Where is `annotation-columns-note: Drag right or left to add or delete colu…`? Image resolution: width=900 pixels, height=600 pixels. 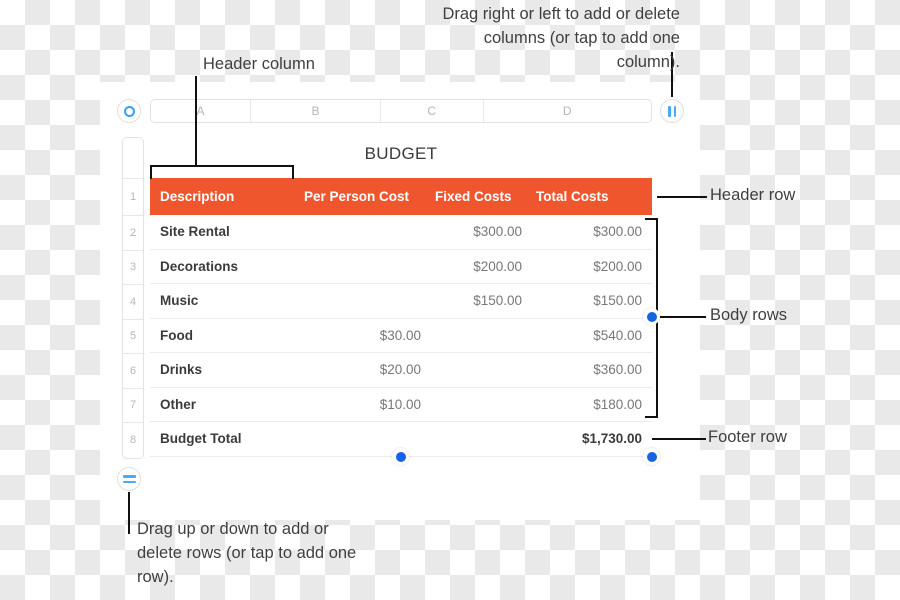 annotation-columns-note: Drag right or left to add or delete colu… is located at coordinates (561, 38).